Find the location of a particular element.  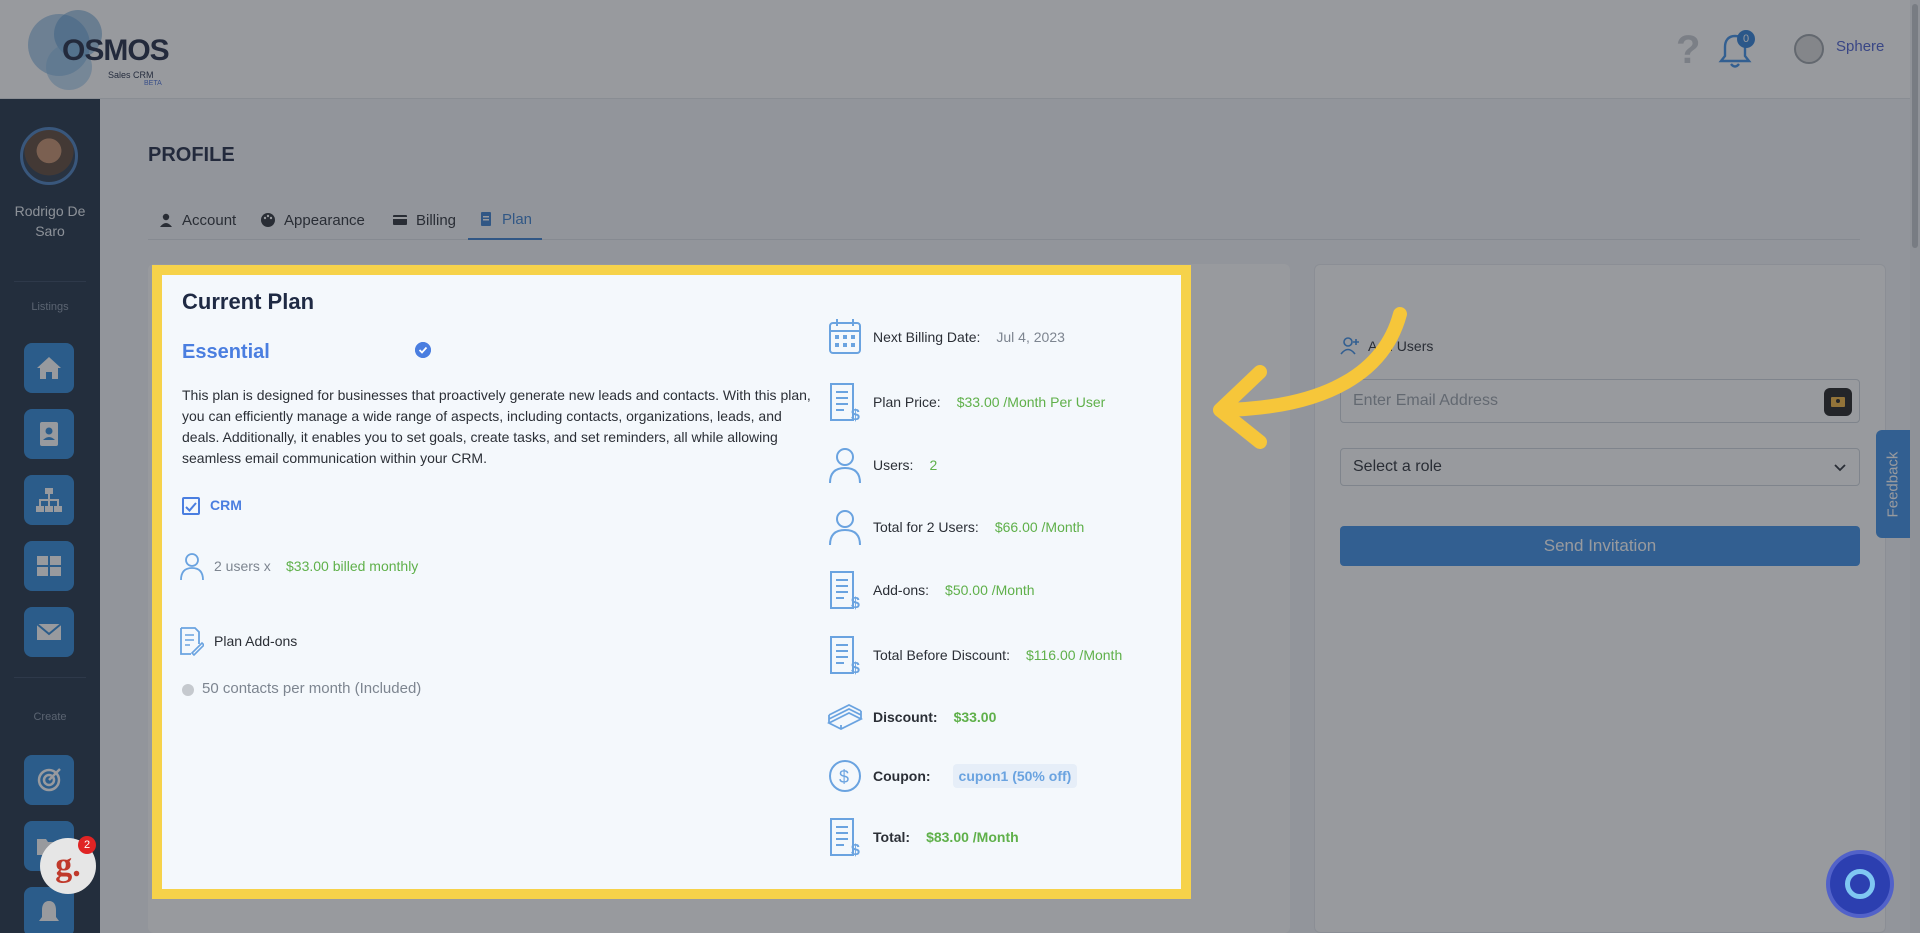

coupon-row: $ Coupon: cupon1 (50% off) is located at coordinates (952, 776).